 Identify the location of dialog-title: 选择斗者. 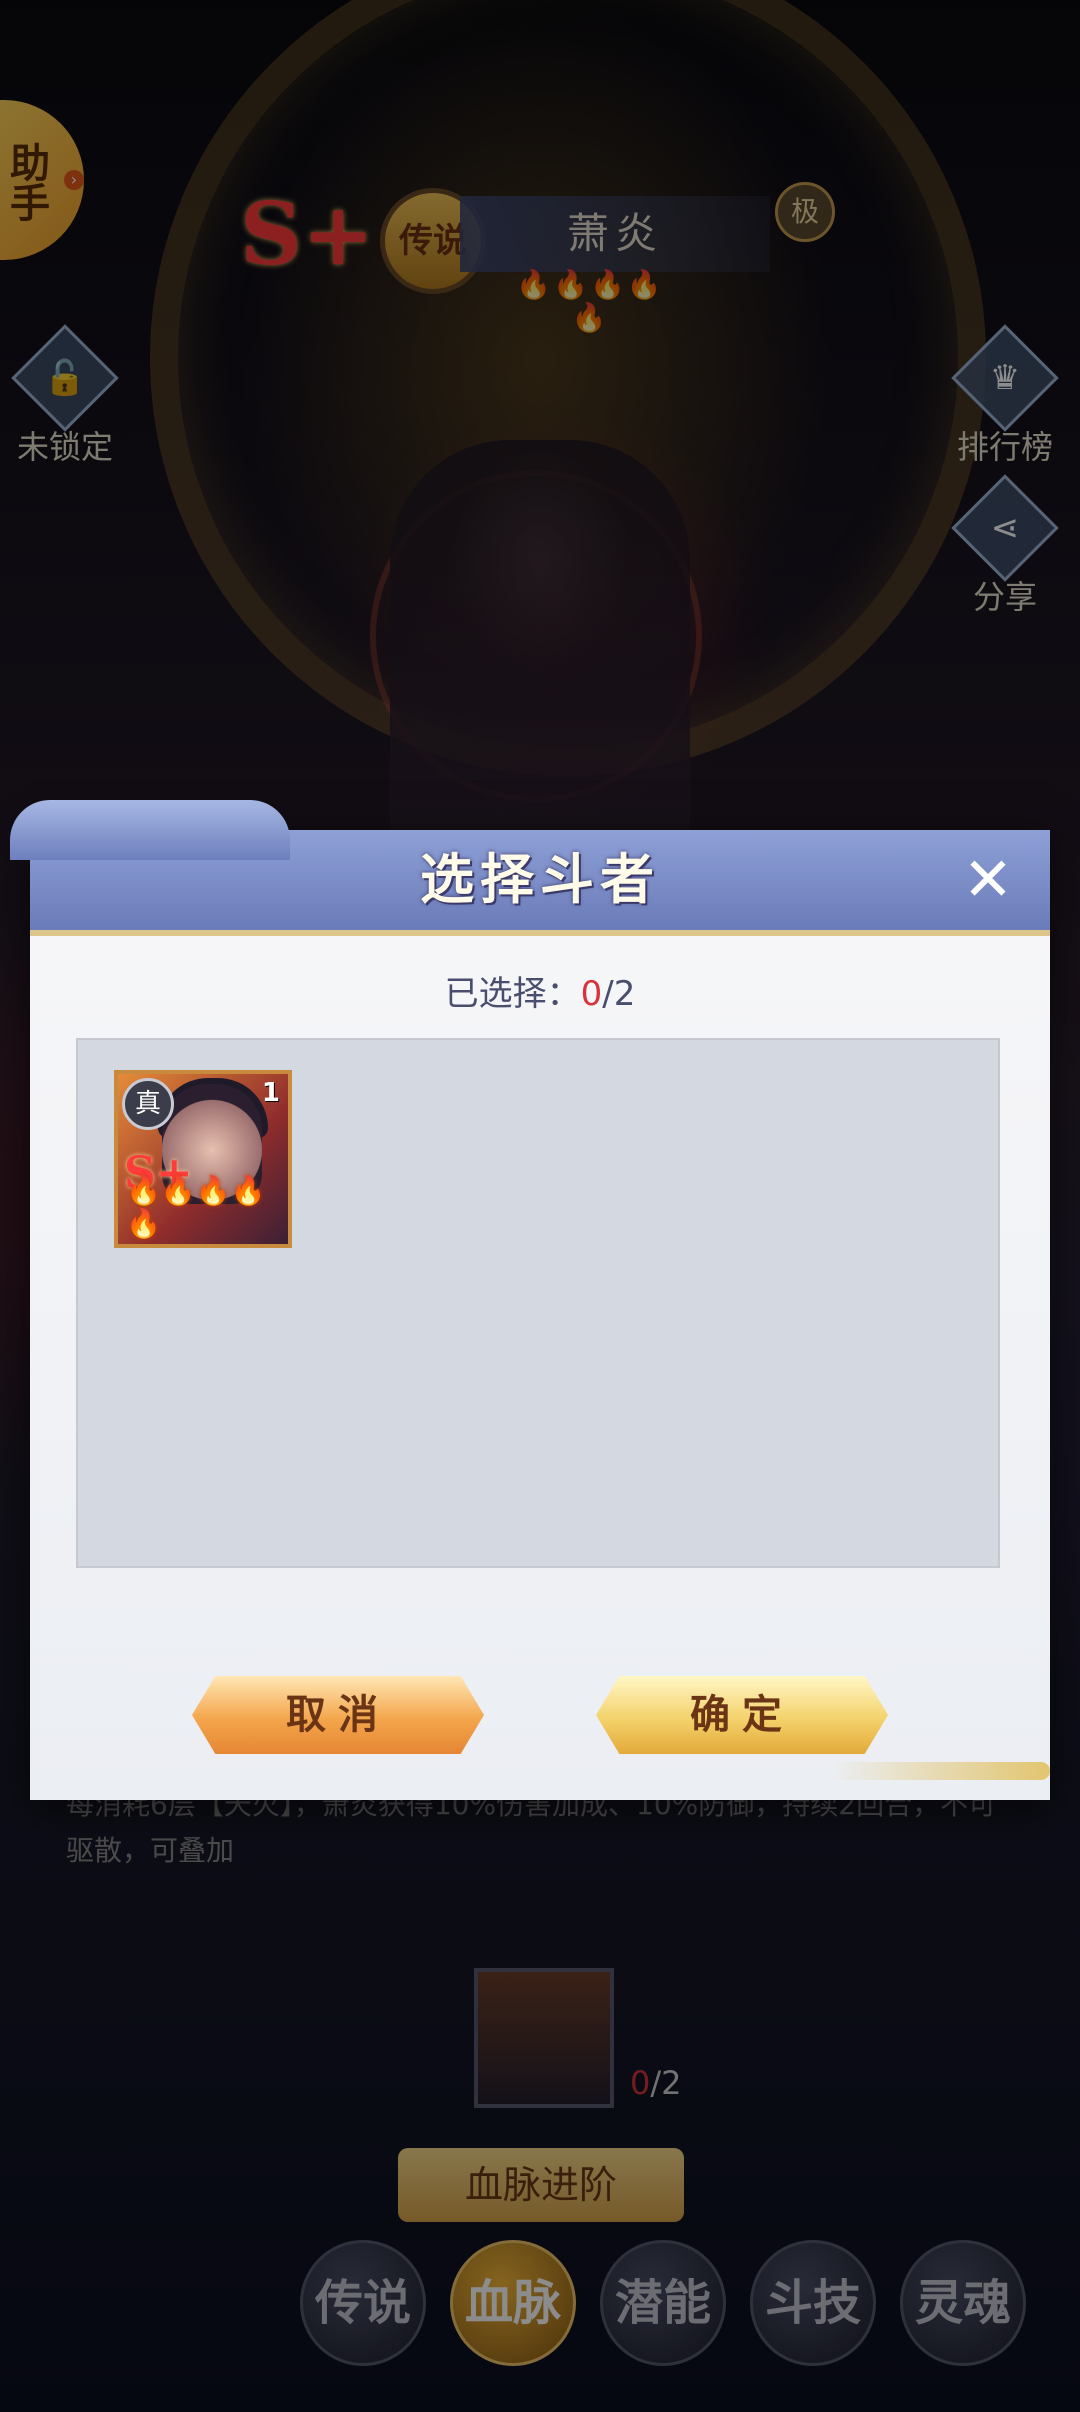
(540, 879).